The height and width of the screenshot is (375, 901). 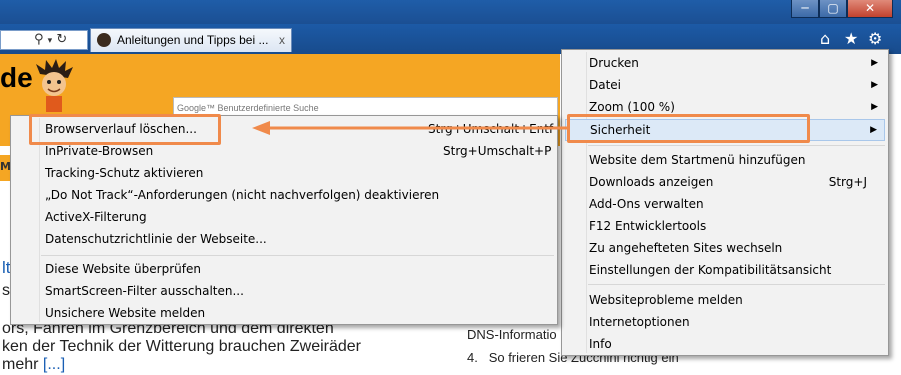 What do you see at coordinates (61, 39) in the screenshot?
I see `refresh-icon: ↻` at bounding box center [61, 39].